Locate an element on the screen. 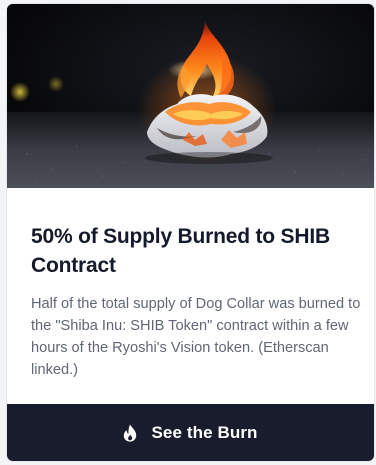 This screenshot has width=376, height=465. flame-icon is located at coordinates (130, 433).